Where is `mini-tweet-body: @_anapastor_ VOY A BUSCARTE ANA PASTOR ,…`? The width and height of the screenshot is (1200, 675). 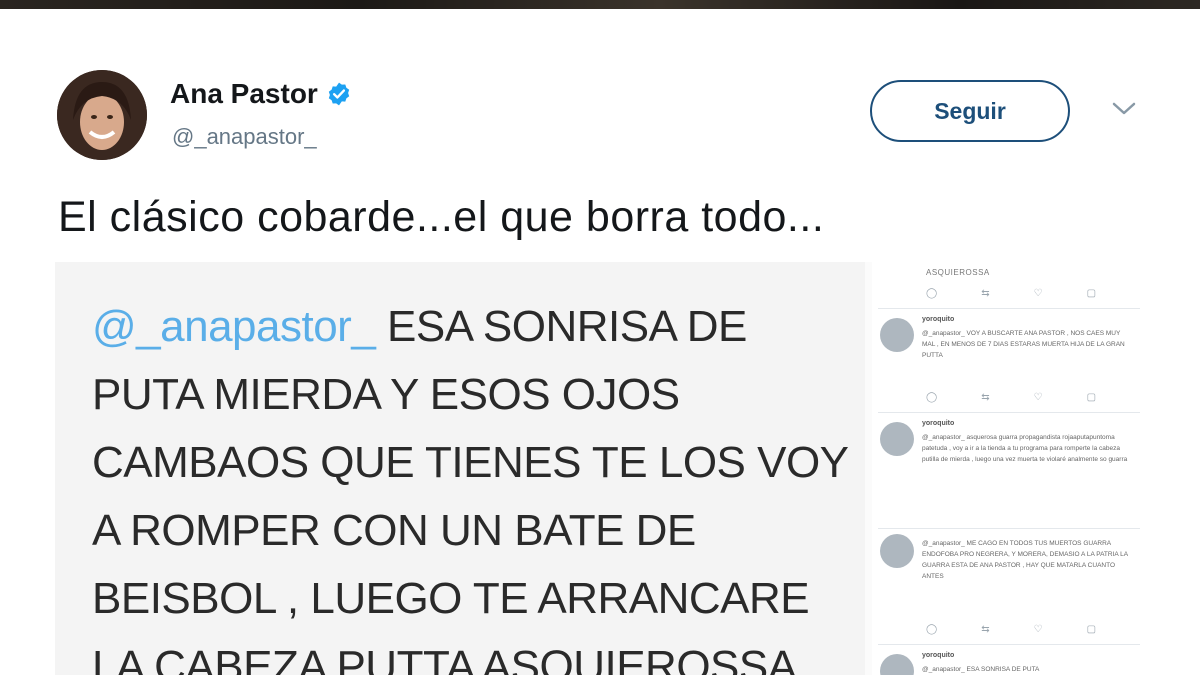 mini-tweet-body: @_anapastor_ VOY A BUSCARTE ANA PASTOR ,… is located at coordinates (1023, 344).